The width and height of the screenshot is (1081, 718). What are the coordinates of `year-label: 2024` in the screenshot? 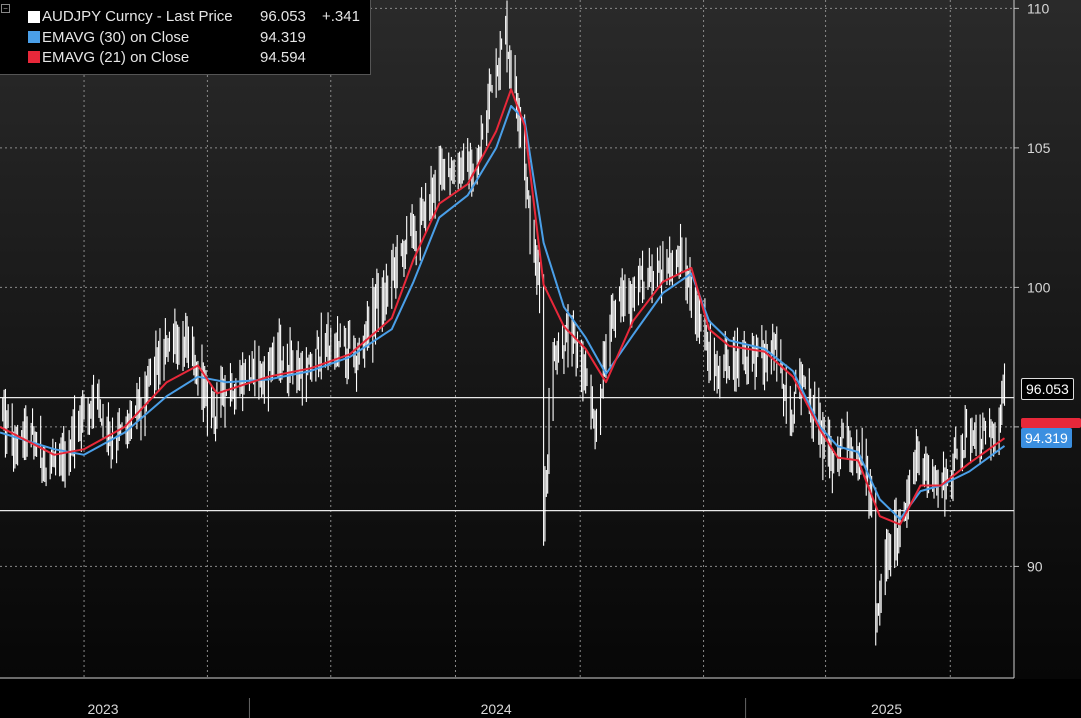 It's located at (496, 709).